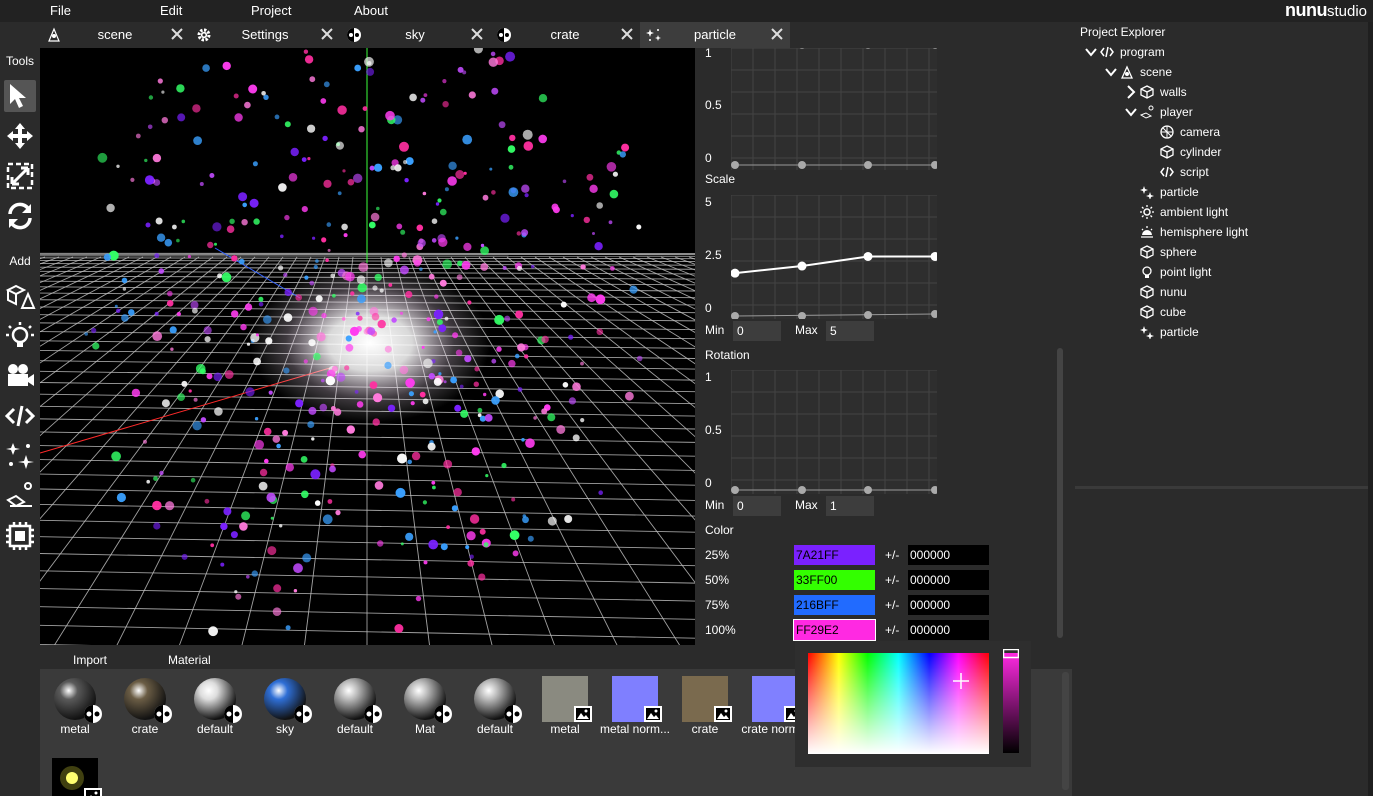  Describe the element at coordinates (90, 660) in the screenshot. I see `import-menu: Import` at that location.